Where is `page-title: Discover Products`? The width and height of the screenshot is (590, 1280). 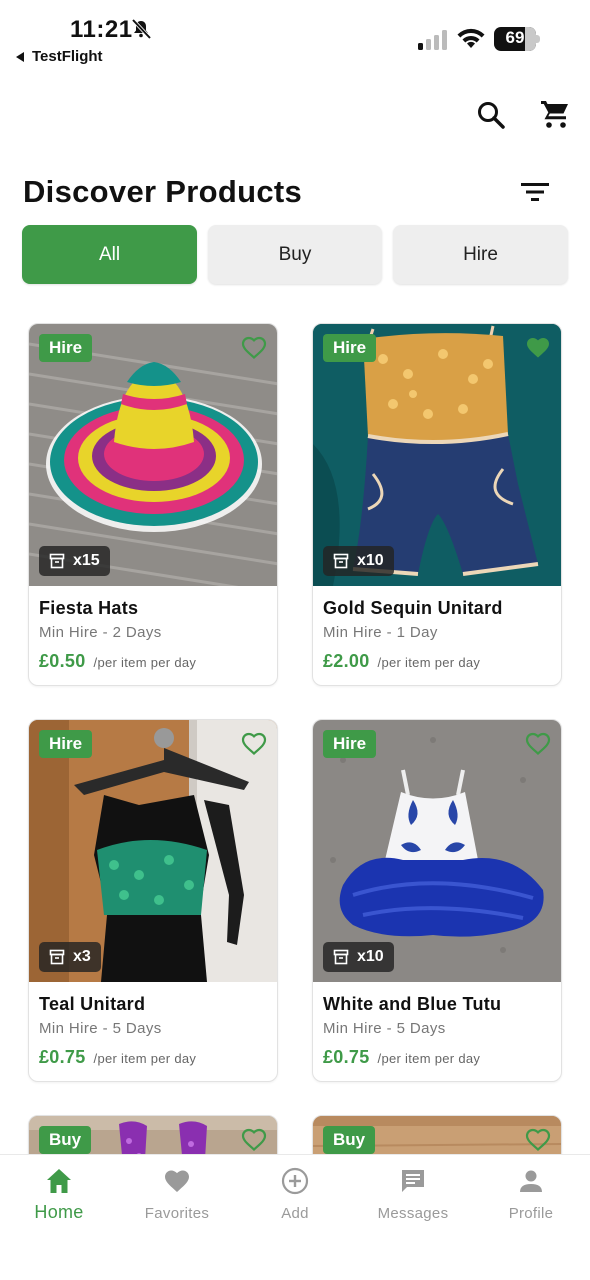
page-title: Discover Products is located at coordinates (163, 191).